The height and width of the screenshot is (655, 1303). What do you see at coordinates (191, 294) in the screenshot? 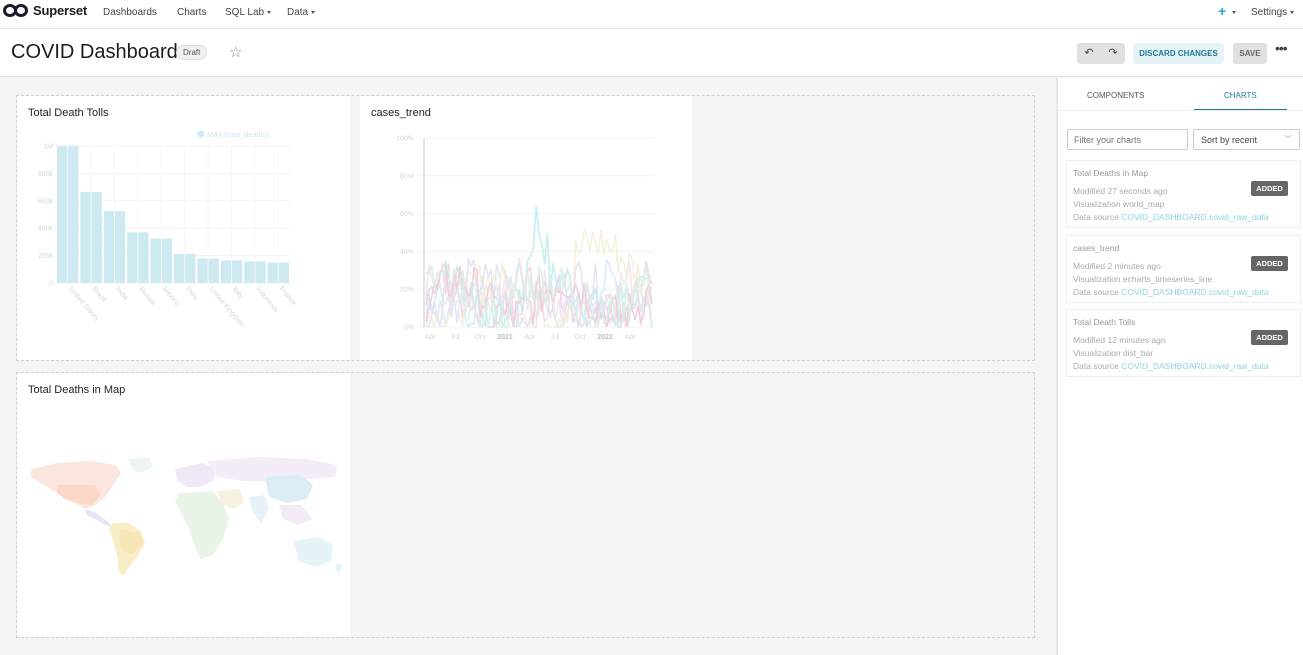
I see `x-tick-label: Peru` at bounding box center [191, 294].